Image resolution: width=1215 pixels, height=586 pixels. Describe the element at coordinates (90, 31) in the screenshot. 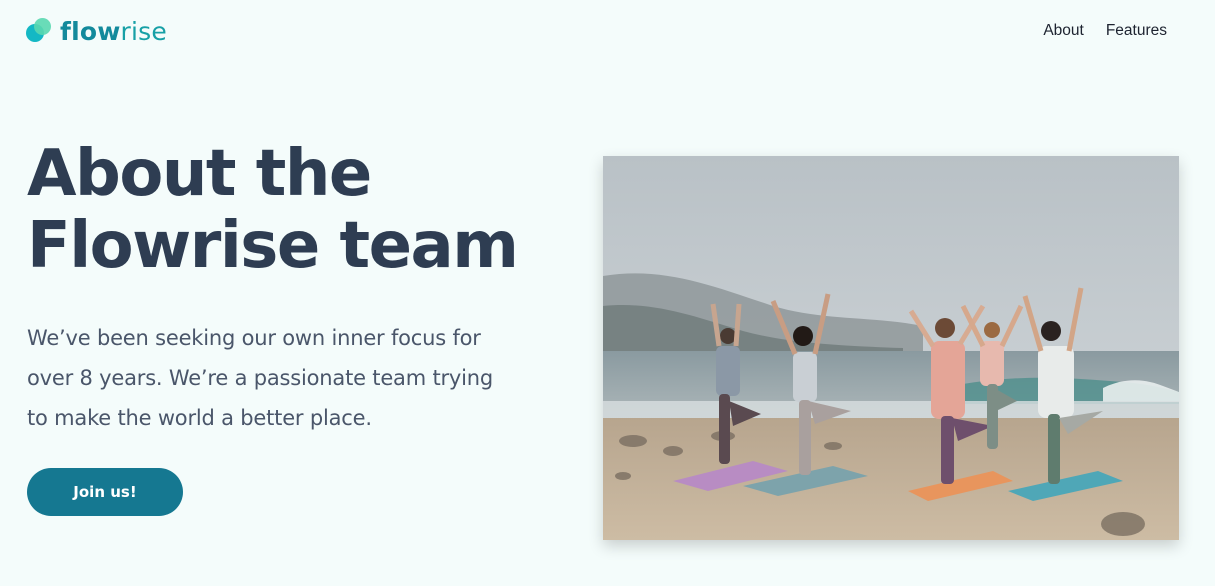

I see `brand-name-bold: flow` at that location.